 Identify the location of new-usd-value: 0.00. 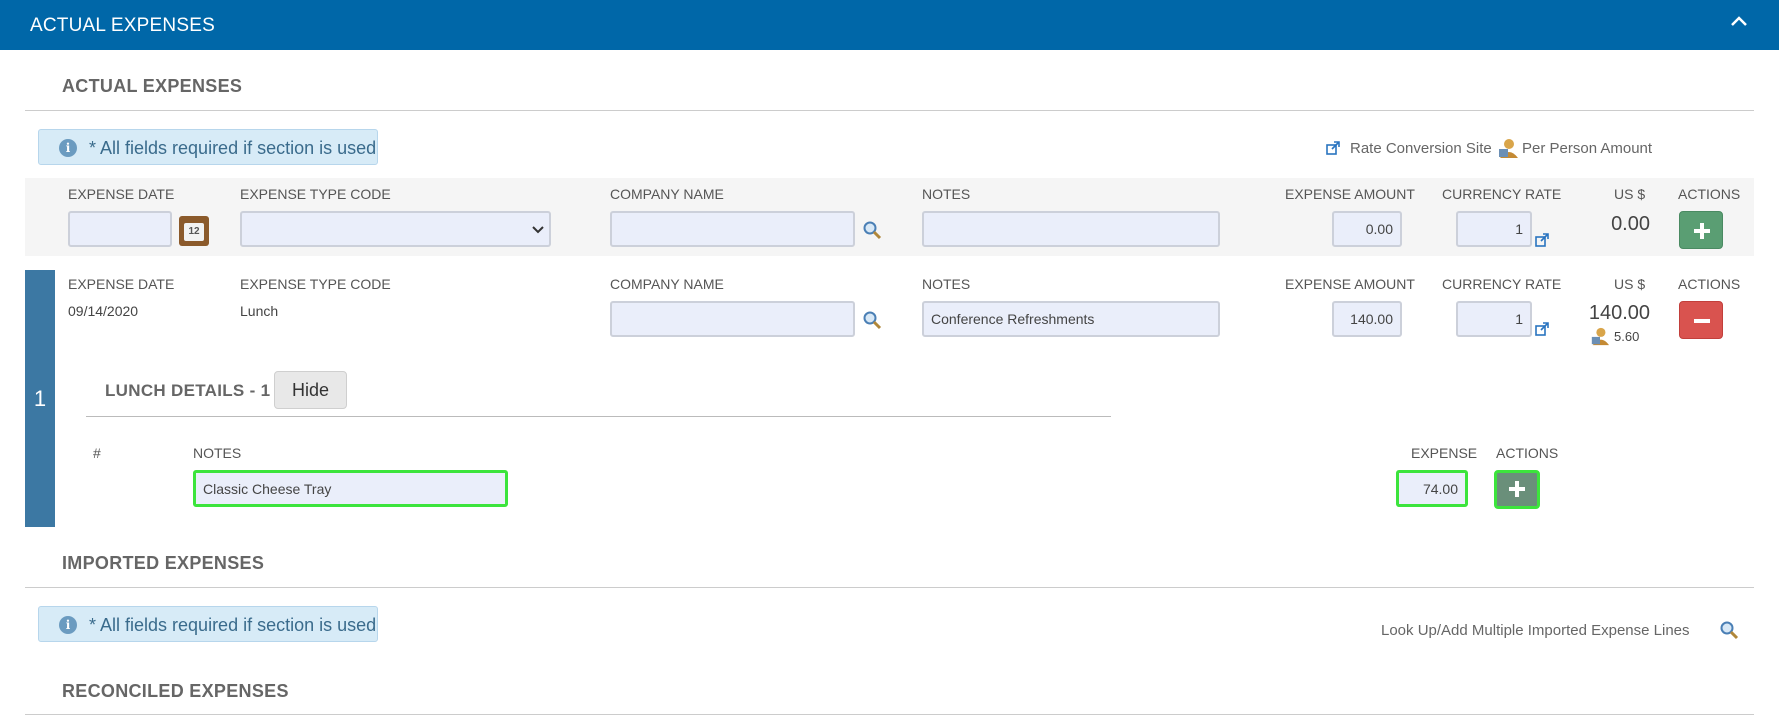
(1630, 224).